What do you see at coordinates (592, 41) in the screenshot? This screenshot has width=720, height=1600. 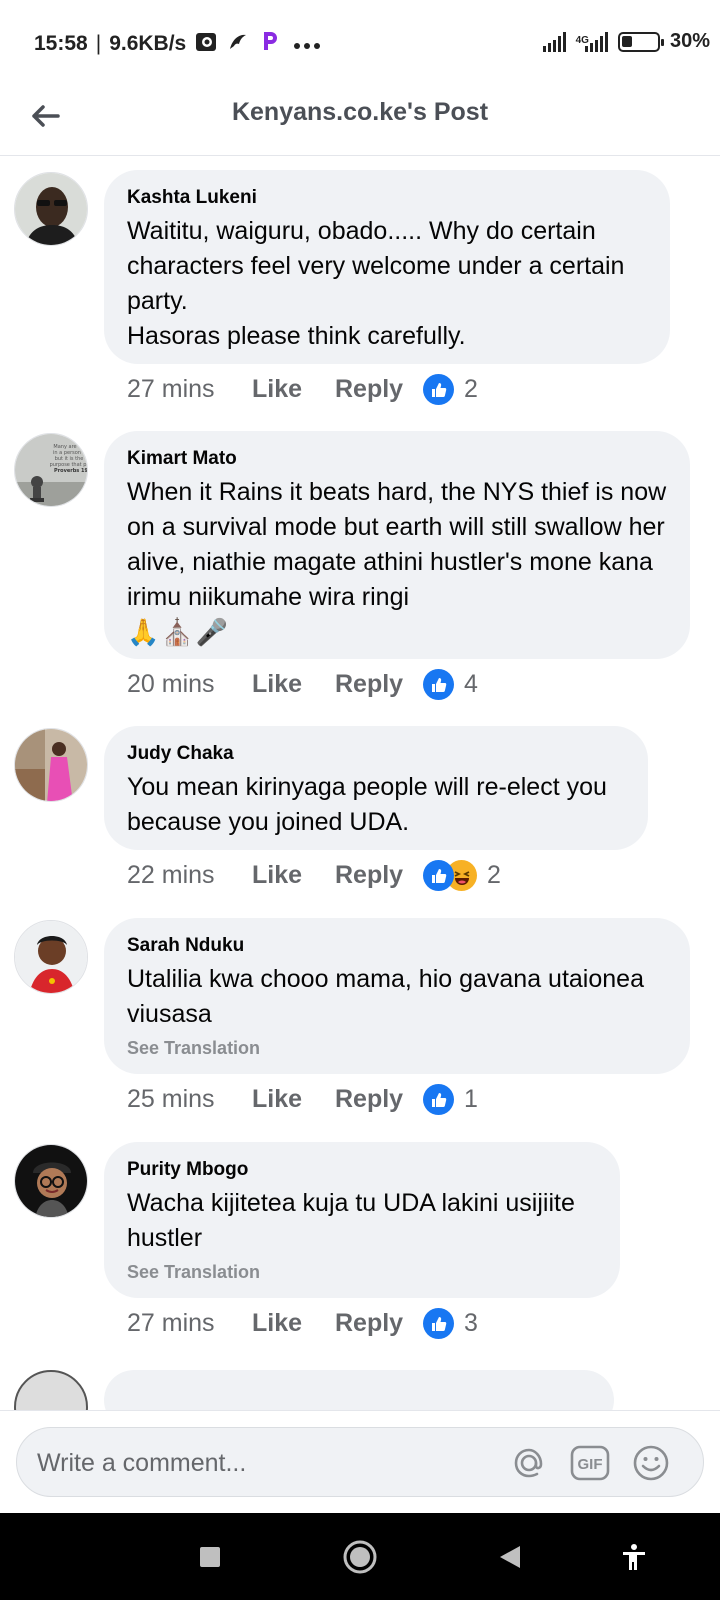 I see `signal-4g-icon: 4G` at bounding box center [592, 41].